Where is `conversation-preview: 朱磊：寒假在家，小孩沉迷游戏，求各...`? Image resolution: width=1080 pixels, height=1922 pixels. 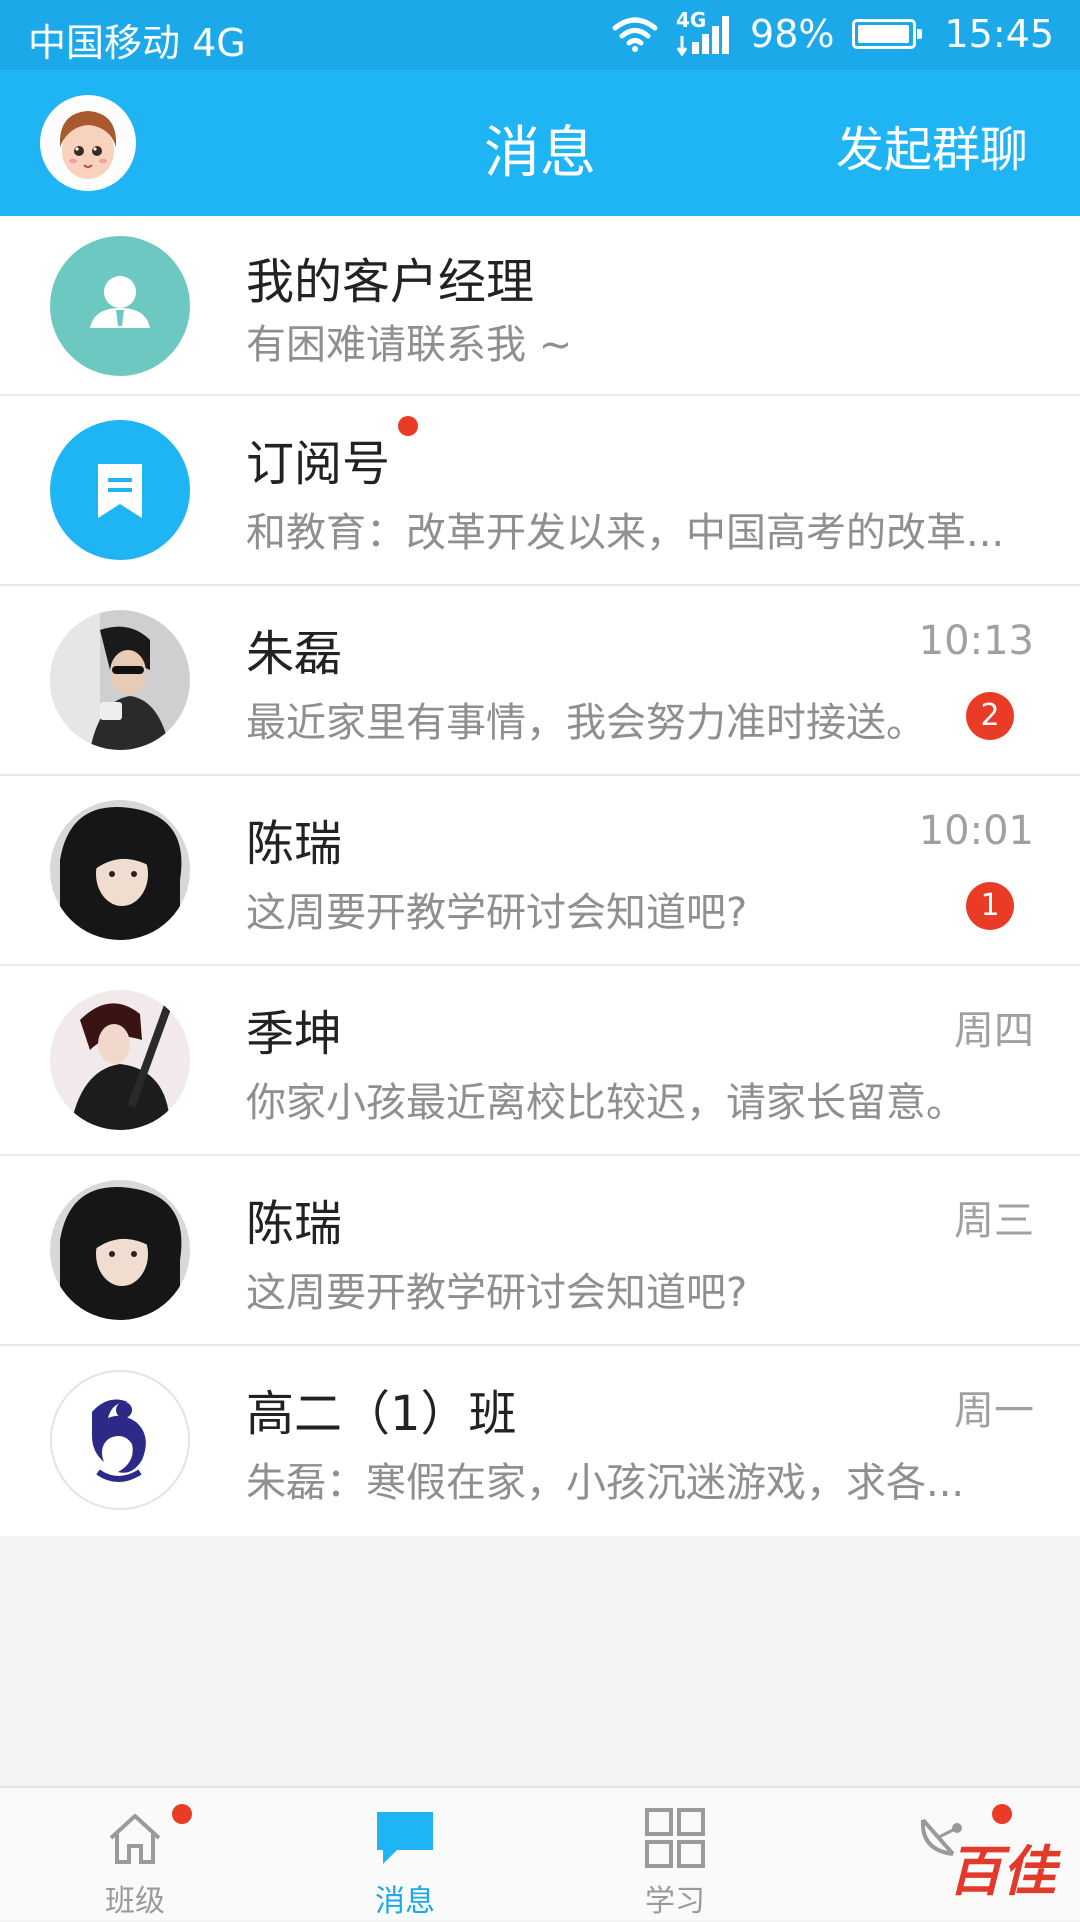
conversation-preview: 朱磊：寒假在家，小孩沉迷游戏，求各... is located at coordinates (605, 1483).